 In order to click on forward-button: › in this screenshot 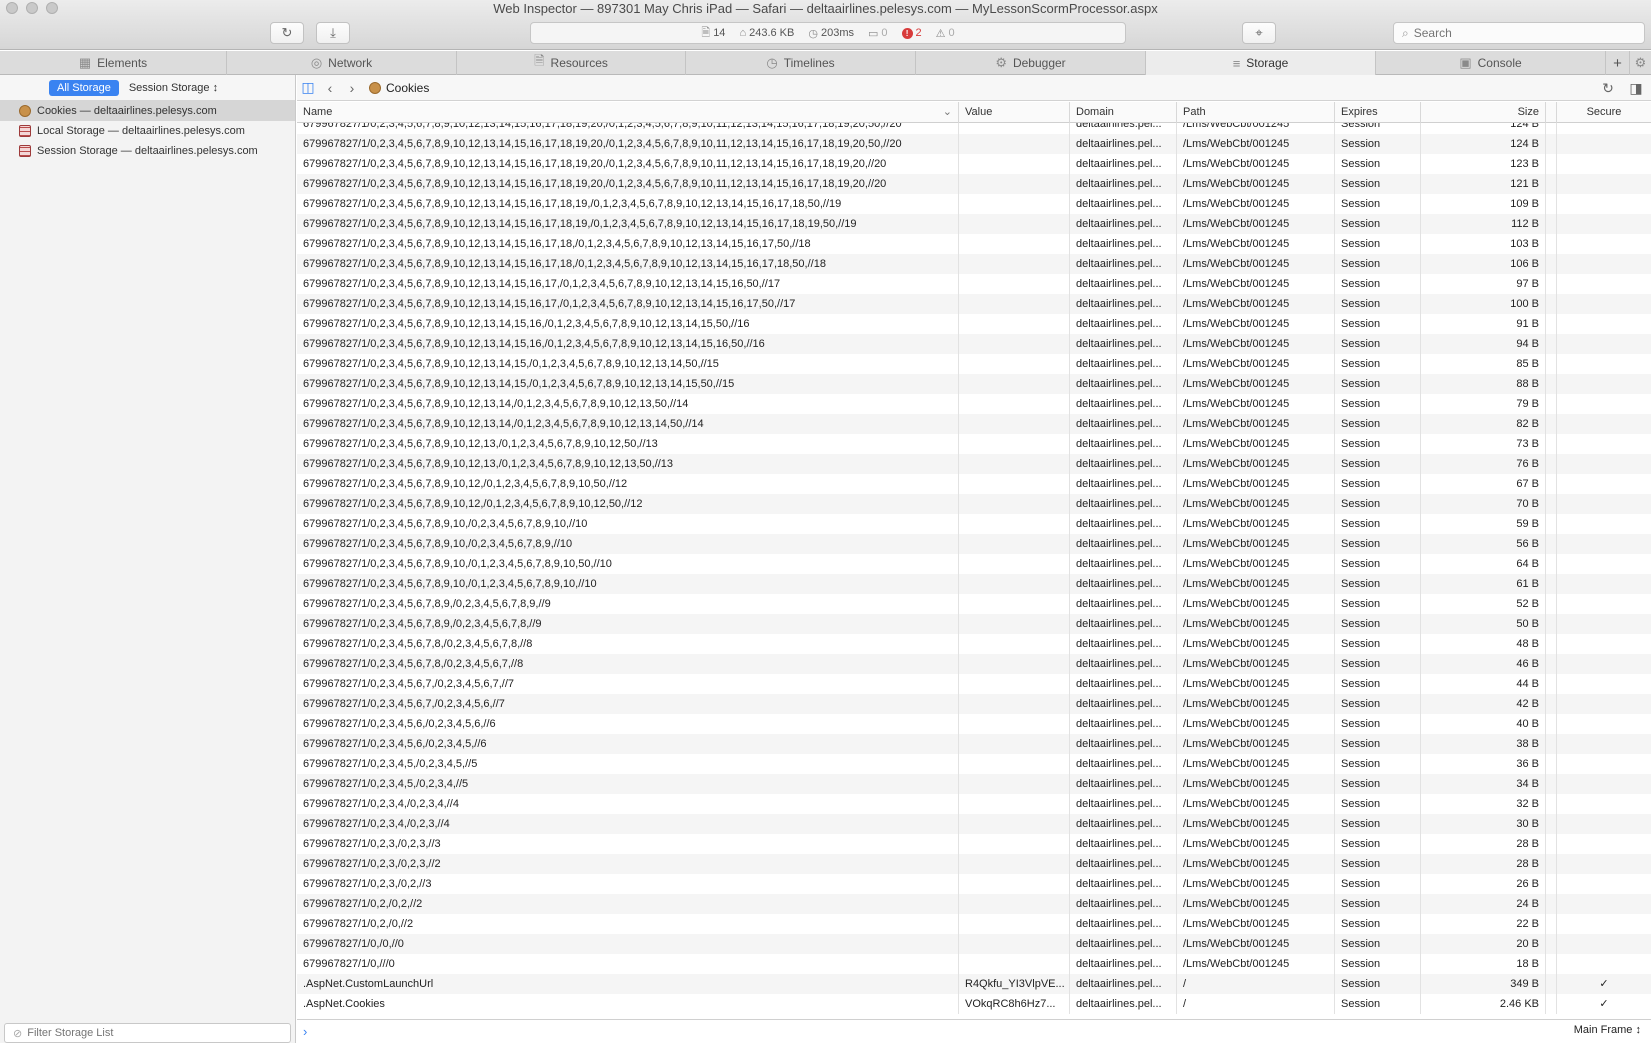, I will do `click(352, 88)`.